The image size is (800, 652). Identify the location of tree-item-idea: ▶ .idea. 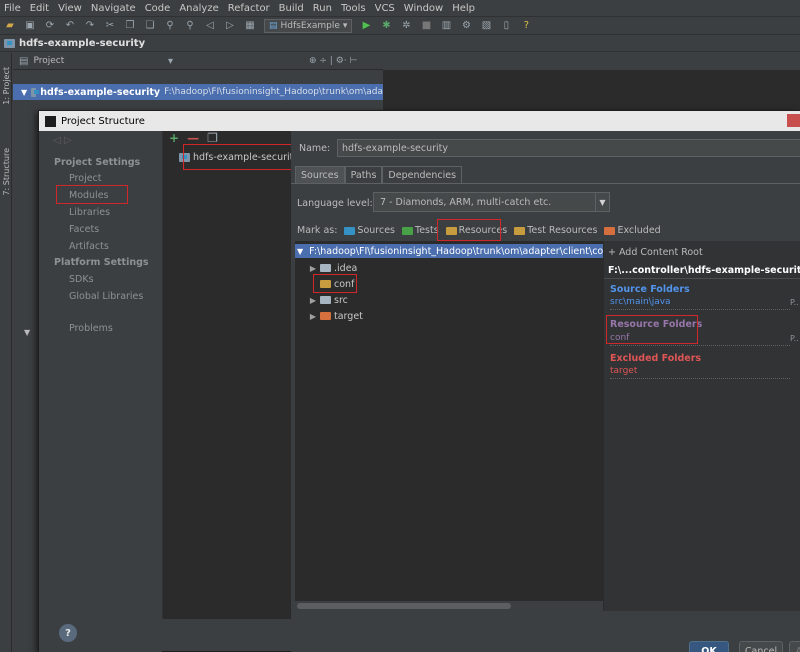
(333, 268).